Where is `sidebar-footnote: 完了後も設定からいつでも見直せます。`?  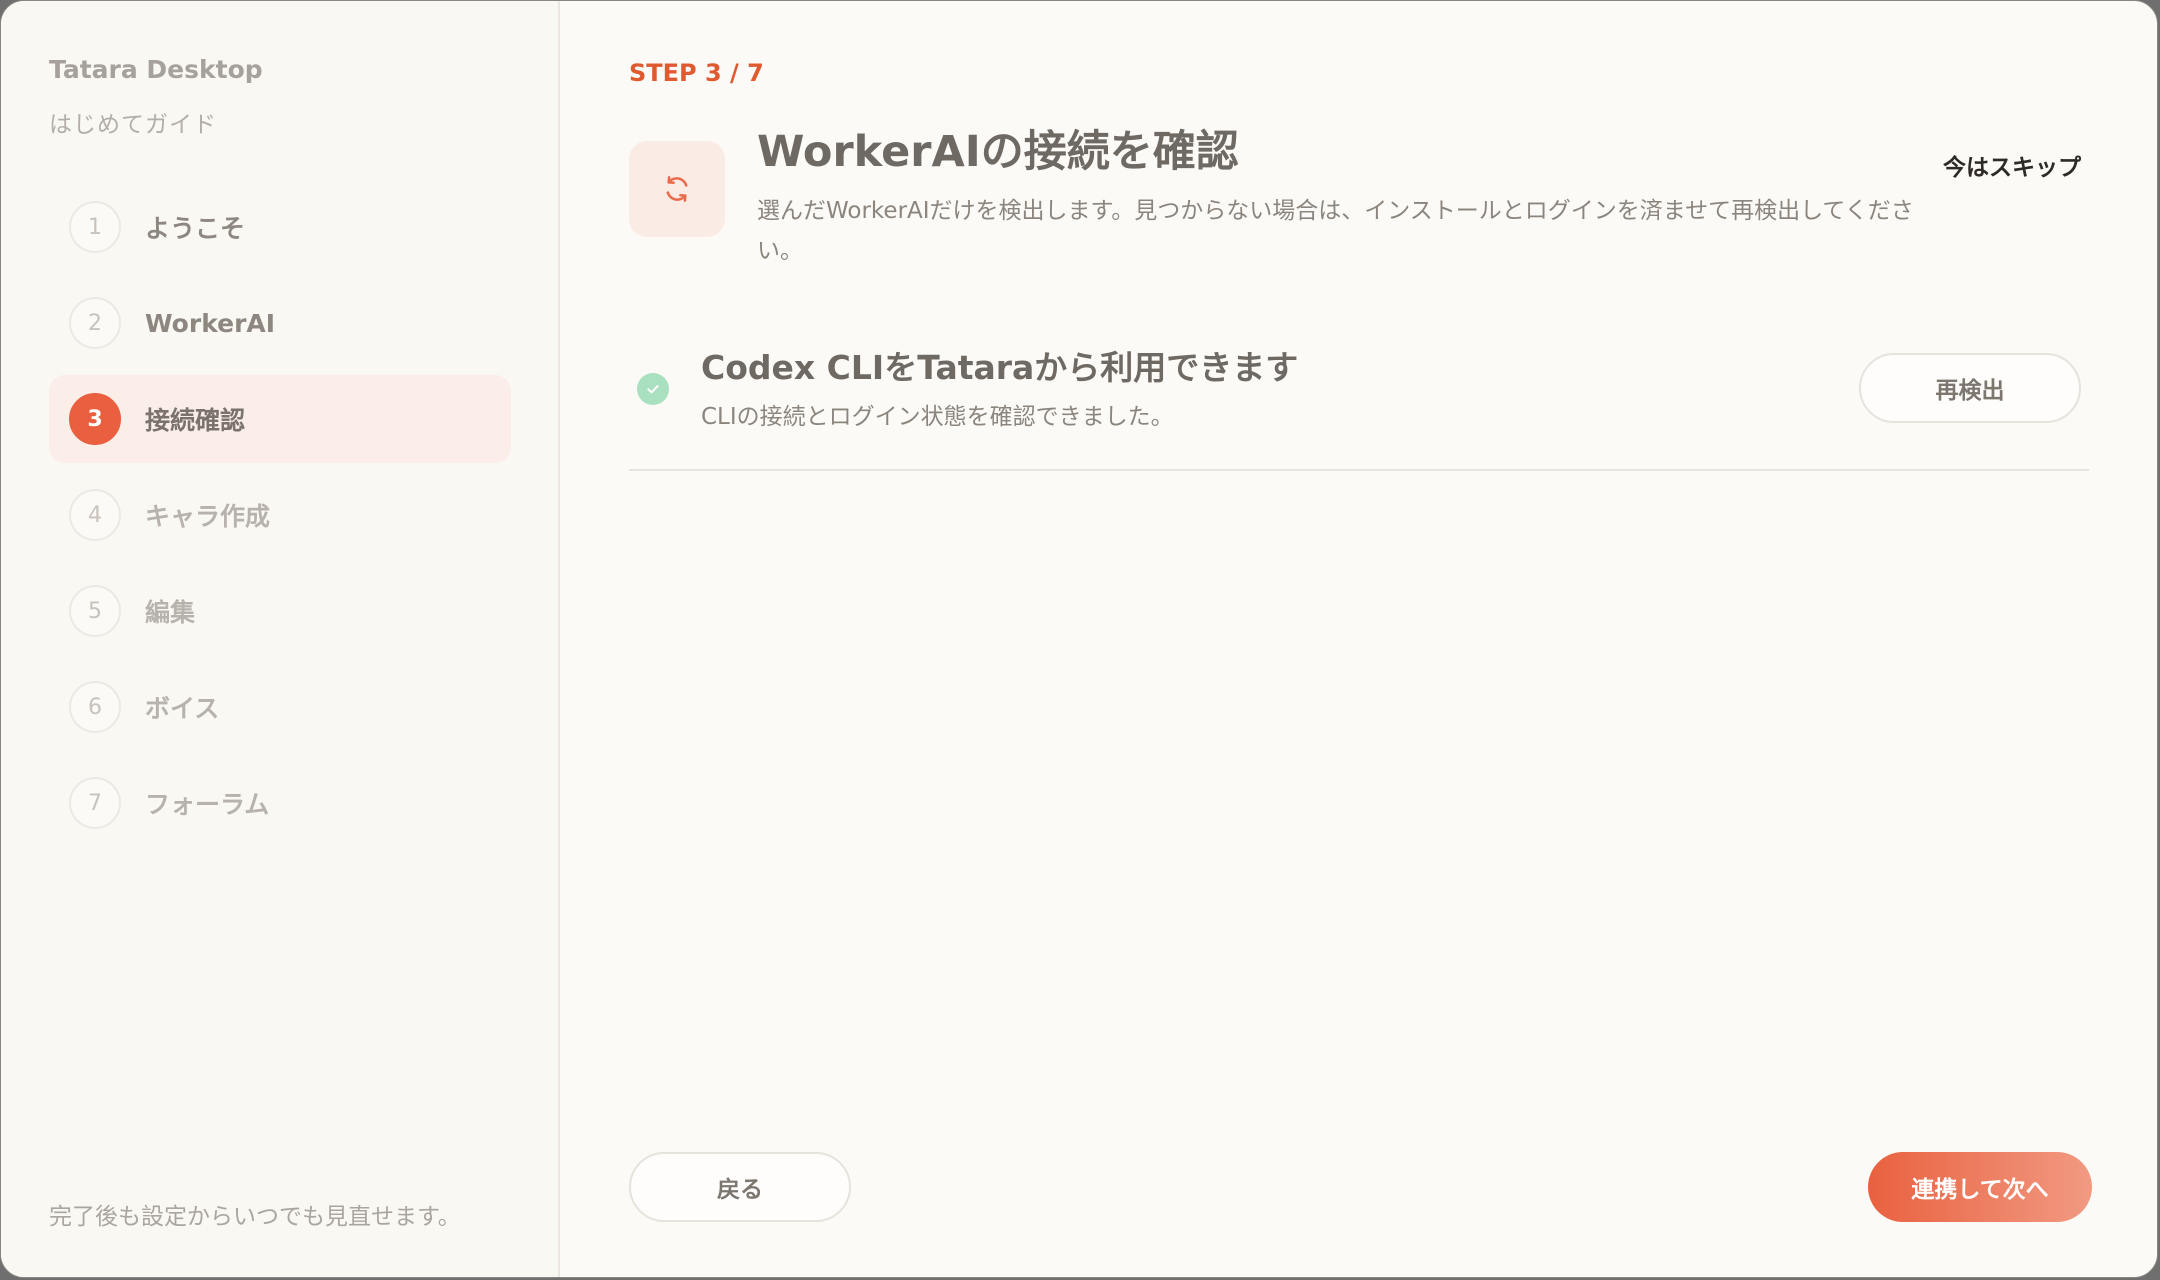 sidebar-footnote: 完了後も設定からいつでも見直せます。 is located at coordinates (255, 1217).